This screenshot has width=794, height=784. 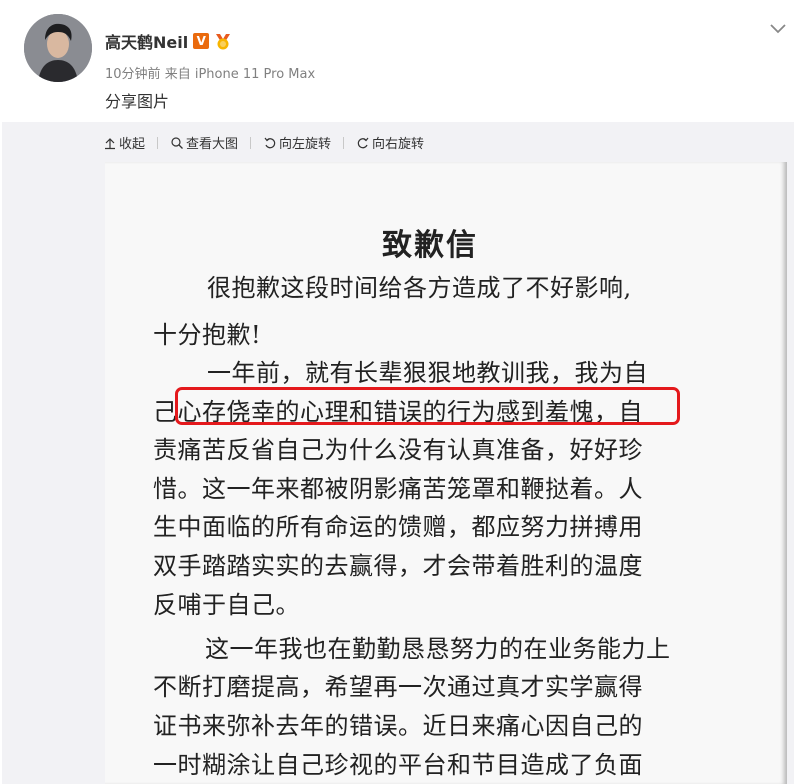 I want to click on letter-line: 责痛苦反省自己为什么没有认真准备，好好珍, so click(x=398, y=450).